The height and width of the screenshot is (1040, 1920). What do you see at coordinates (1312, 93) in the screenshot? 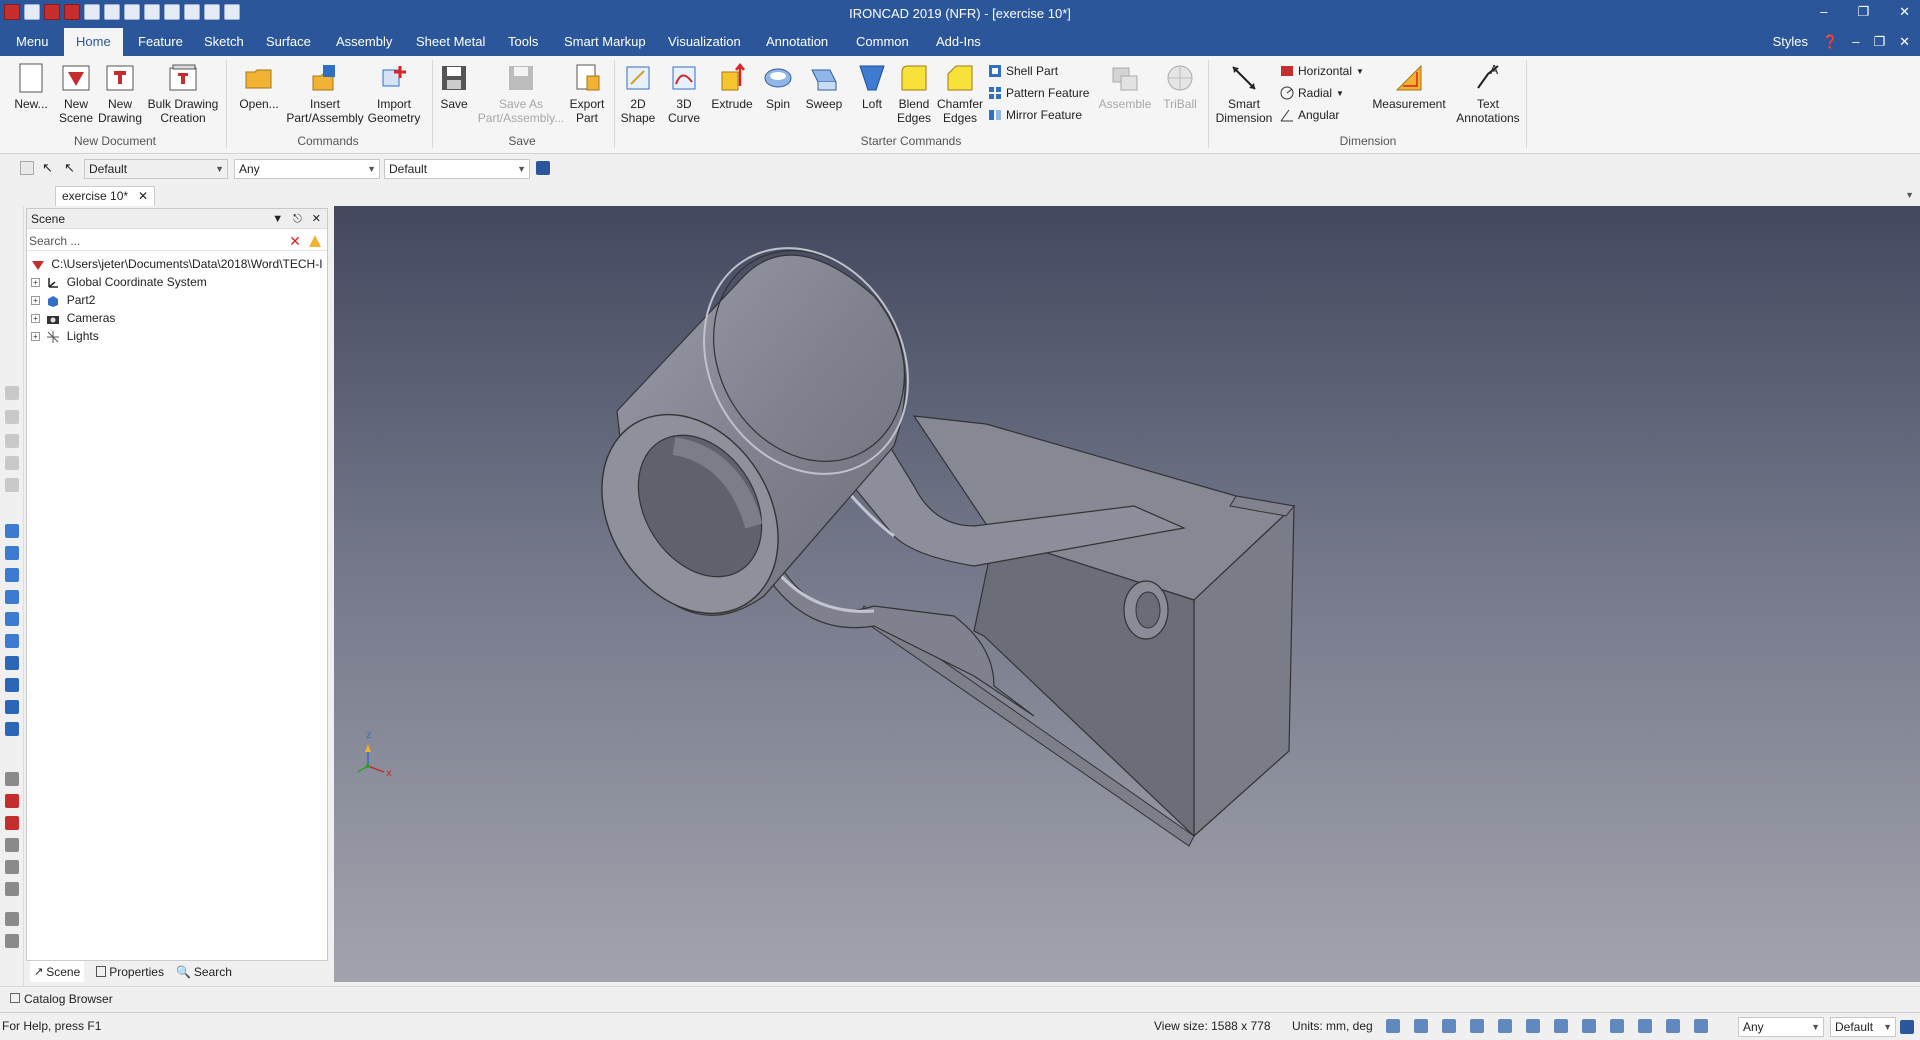
I see `radial-dimension-button: Radial ▼` at bounding box center [1312, 93].